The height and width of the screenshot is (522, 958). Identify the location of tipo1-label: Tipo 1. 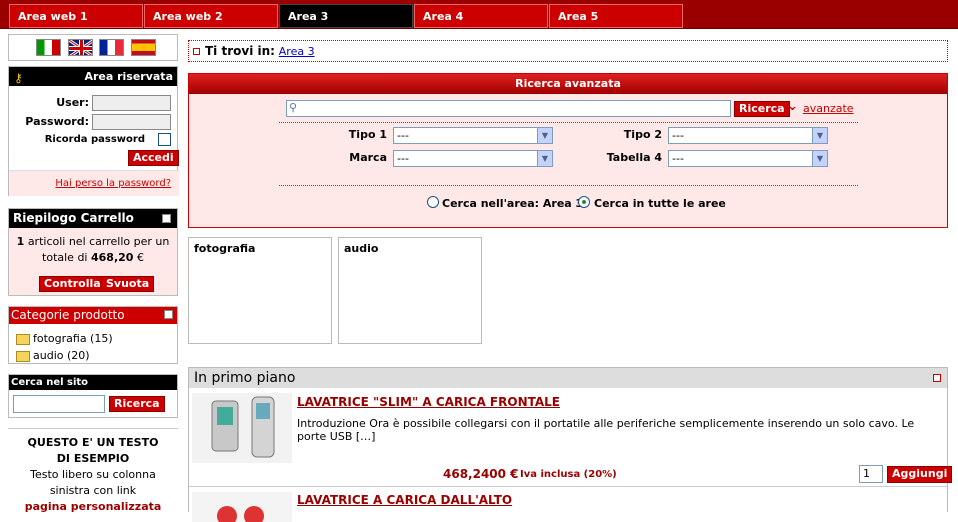
(367, 134).